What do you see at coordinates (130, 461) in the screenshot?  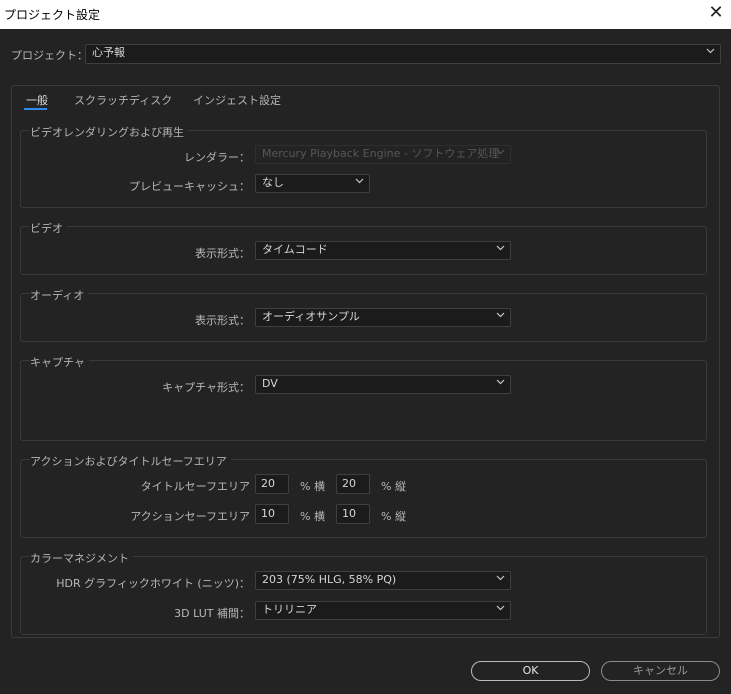 I see `group-title-safe-areas: アクションおよびタイトルセーフエリア` at bounding box center [130, 461].